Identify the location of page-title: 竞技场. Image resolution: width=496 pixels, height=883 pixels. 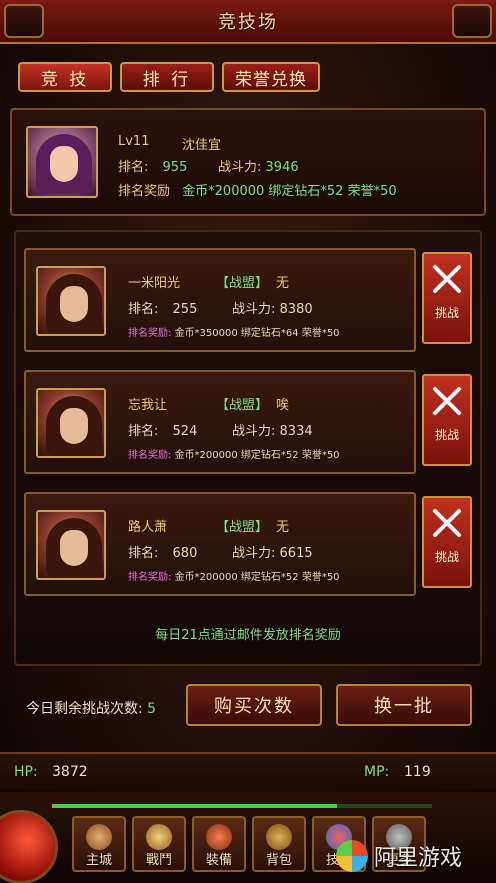
(248, 22).